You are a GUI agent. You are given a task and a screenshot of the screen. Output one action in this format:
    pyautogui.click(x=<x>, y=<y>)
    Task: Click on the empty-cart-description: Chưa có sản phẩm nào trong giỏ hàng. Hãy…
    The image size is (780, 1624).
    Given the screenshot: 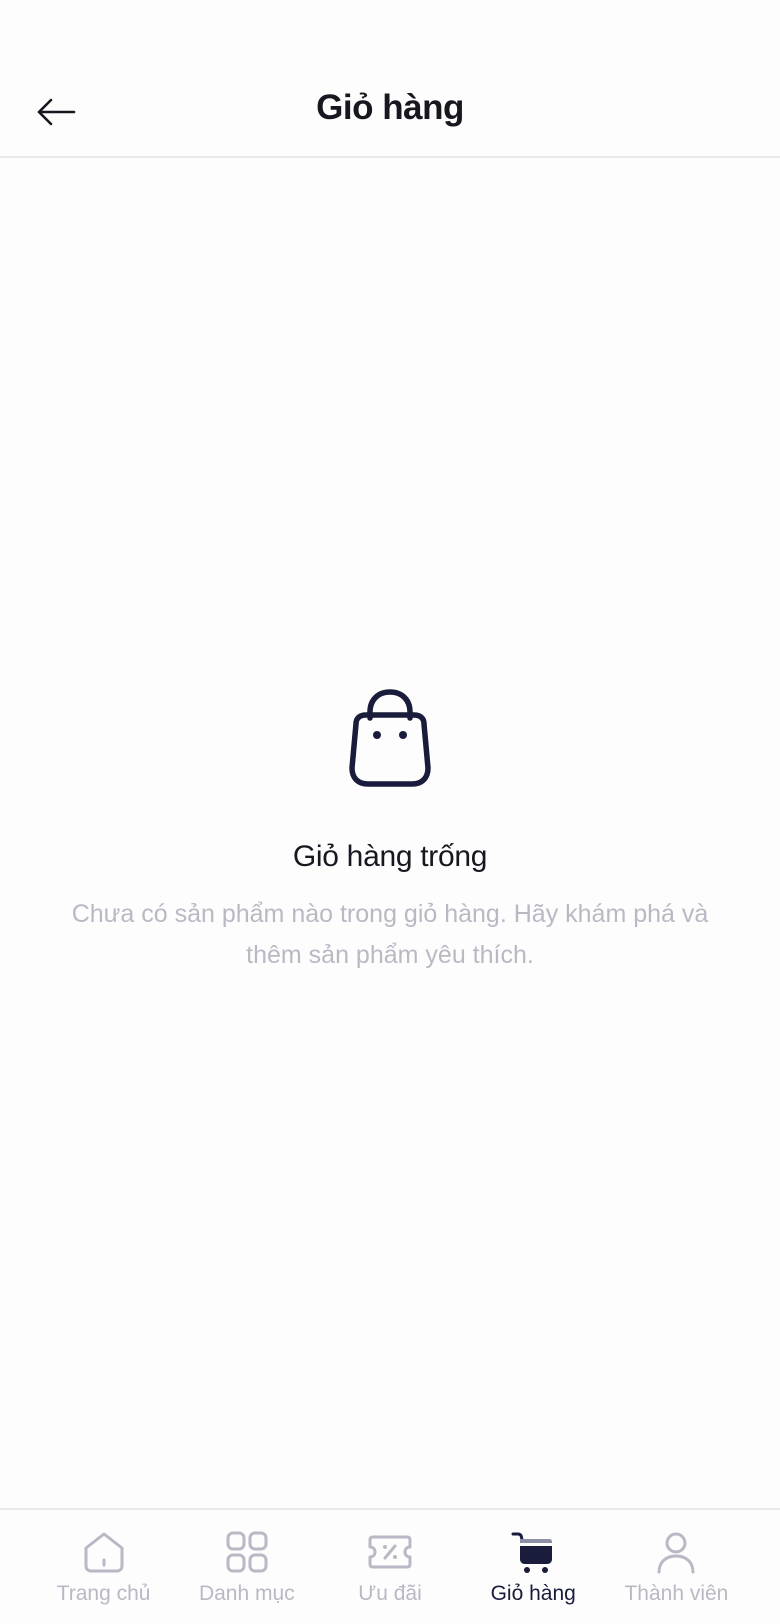 What is the action you would take?
    pyautogui.click(x=390, y=934)
    